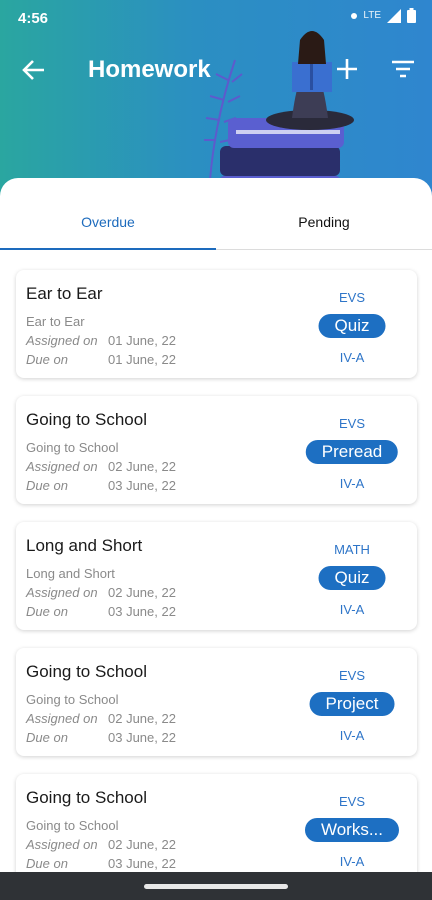  What do you see at coordinates (33, 18) in the screenshot?
I see `status-time: 4:56` at bounding box center [33, 18].